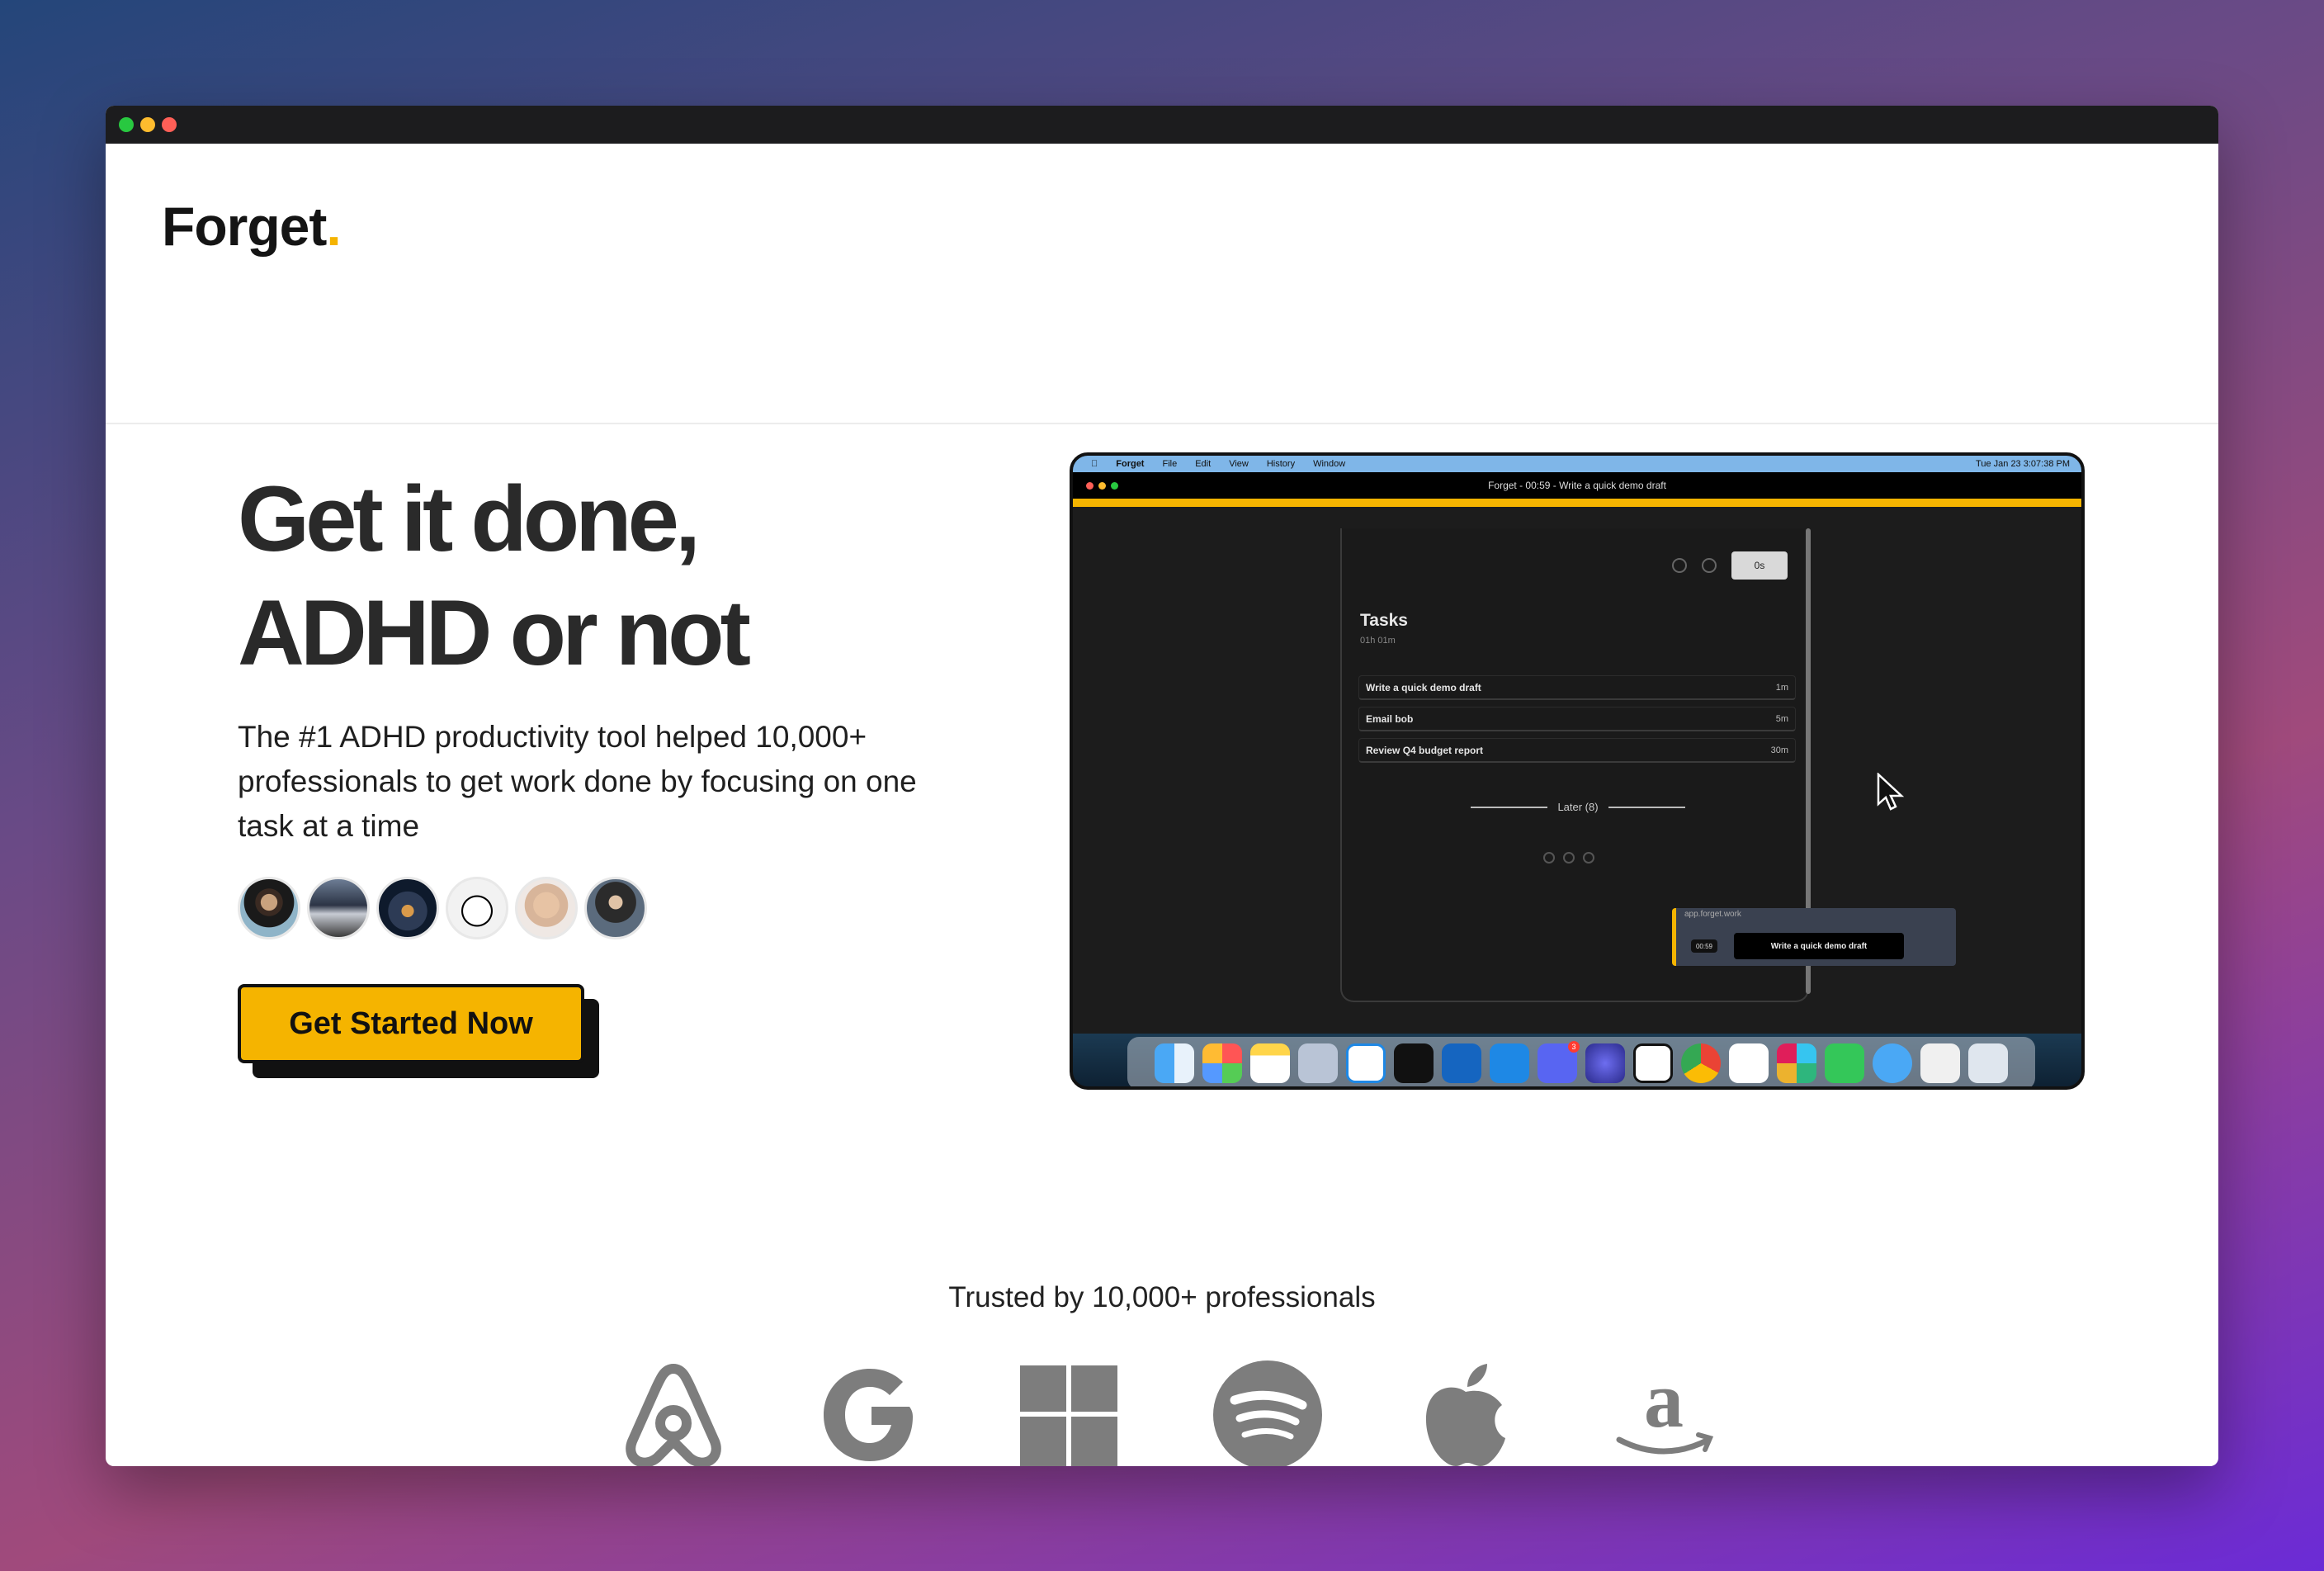 This screenshot has height=1571, width=2324. Describe the element at coordinates (609, 576) in the screenshot. I see `hero-headline: Get it done, ADHD or not` at that location.